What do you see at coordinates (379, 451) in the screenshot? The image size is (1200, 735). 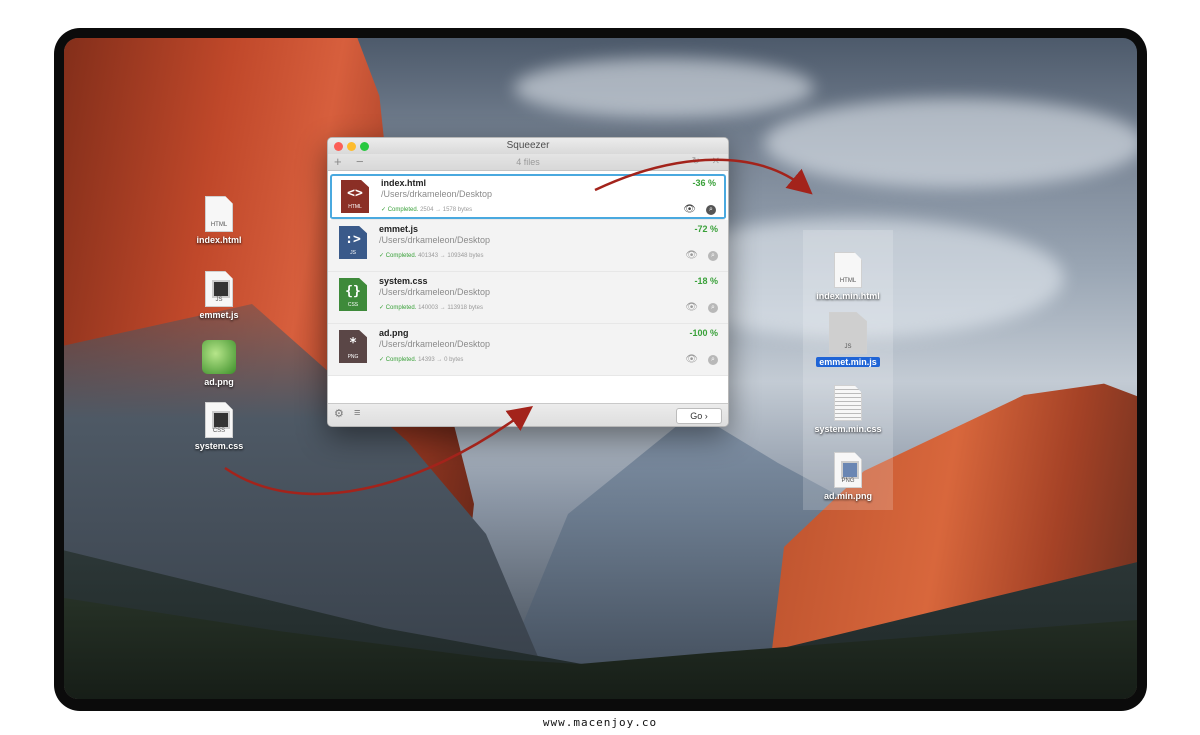 I see `arrow-to-window` at bounding box center [379, 451].